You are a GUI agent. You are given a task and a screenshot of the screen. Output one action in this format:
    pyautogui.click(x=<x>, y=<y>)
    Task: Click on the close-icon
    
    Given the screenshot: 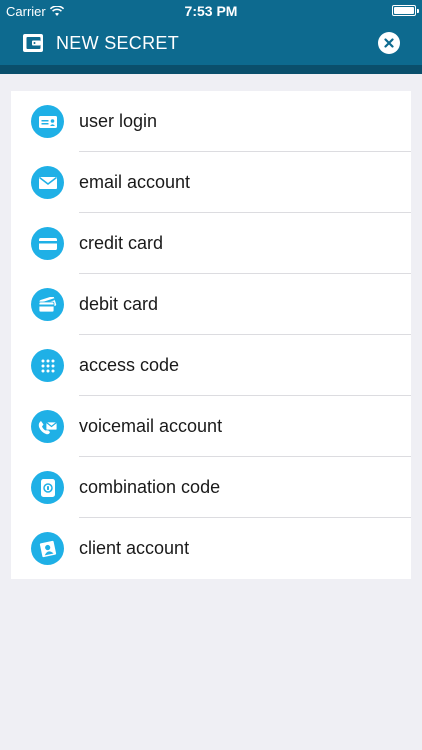 What is the action you would take?
    pyautogui.click(x=389, y=43)
    